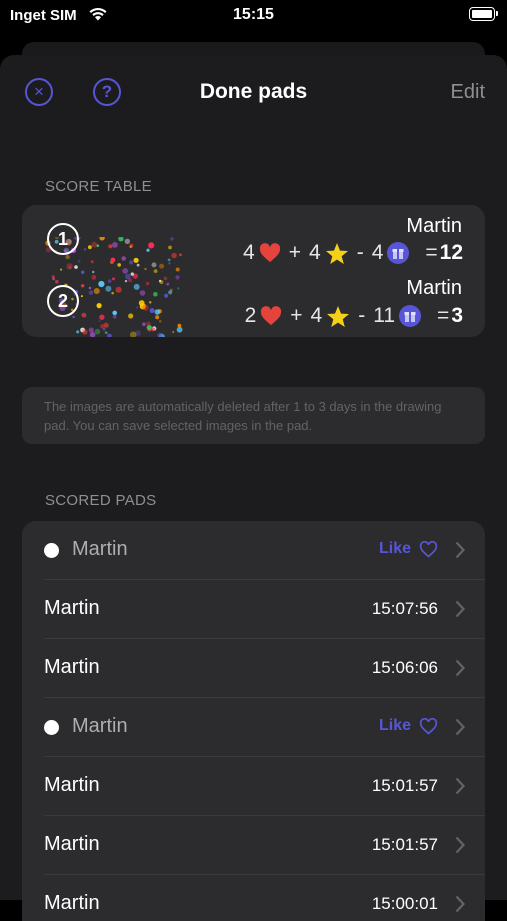 The image size is (507, 921). I want to click on edit-button: Edit, so click(468, 92).